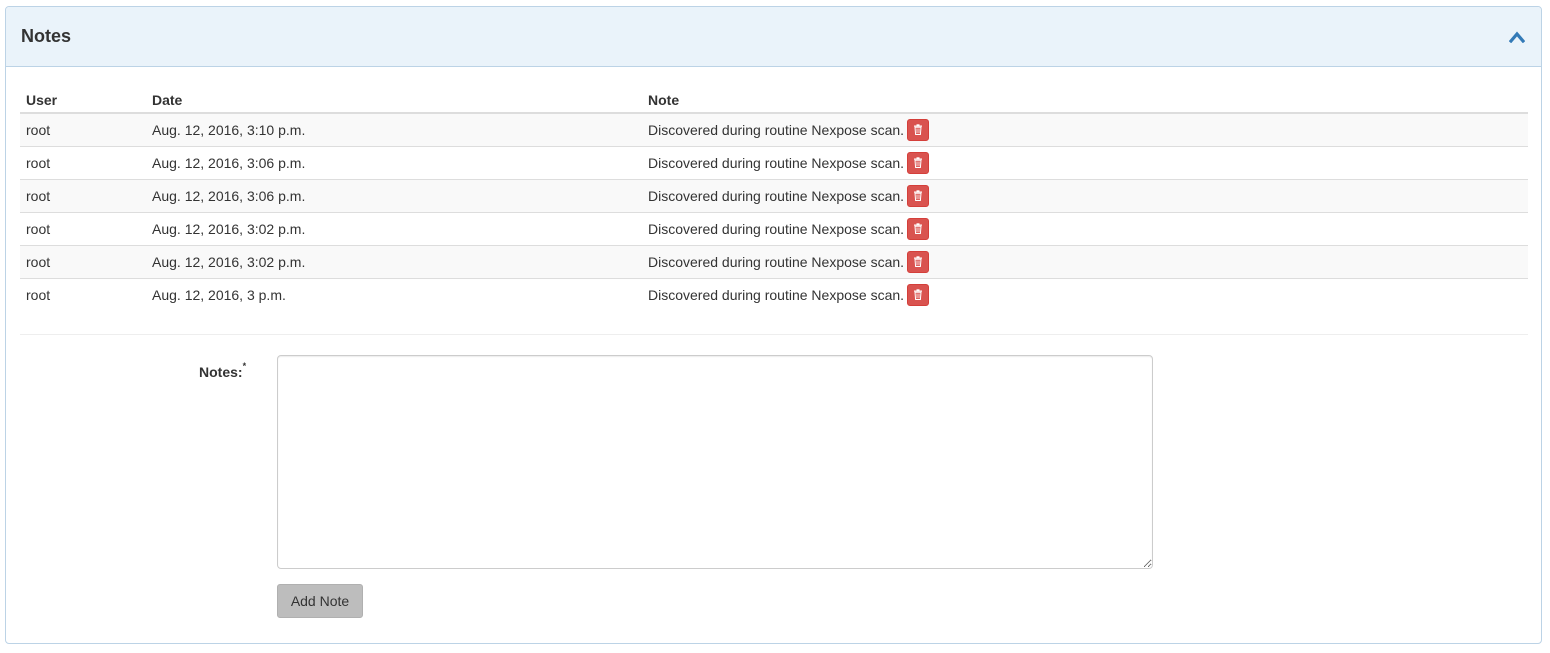 This screenshot has width=1550, height=653. Describe the element at coordinates (773, 37) in the screenshot. I see `panel-heading: Notes` at that location.